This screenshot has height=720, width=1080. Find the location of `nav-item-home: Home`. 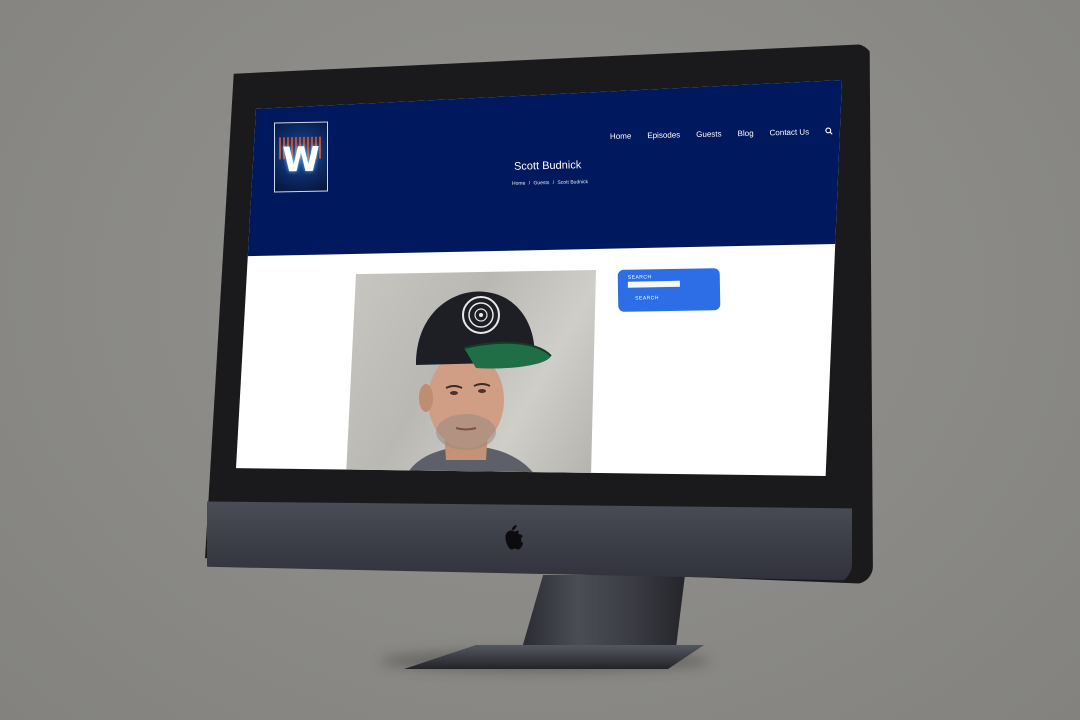

nav-item-home: Home is located at coordinates (621, 136).